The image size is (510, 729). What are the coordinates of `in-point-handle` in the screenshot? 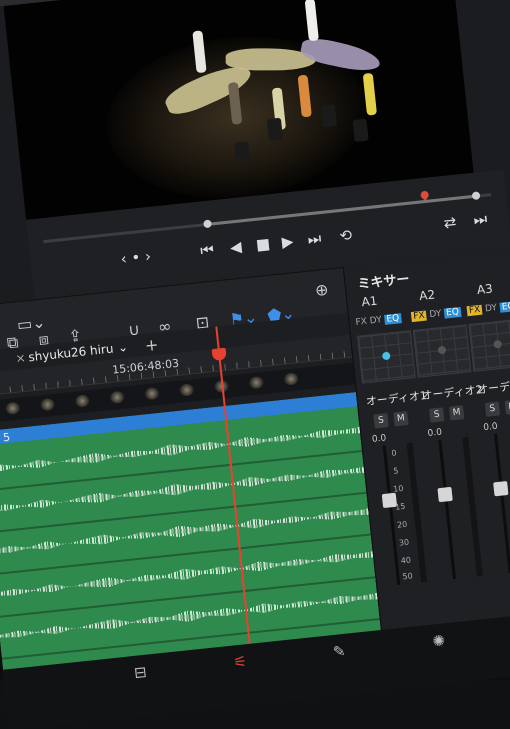 It's located at (207, 224).